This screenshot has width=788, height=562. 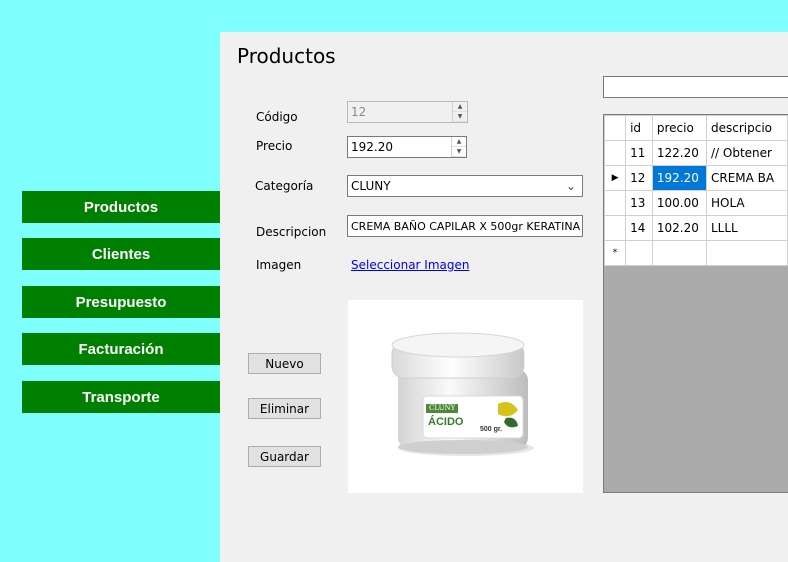 I want to click on nuevo-button: Nuevo, so click(x=284, y=363).